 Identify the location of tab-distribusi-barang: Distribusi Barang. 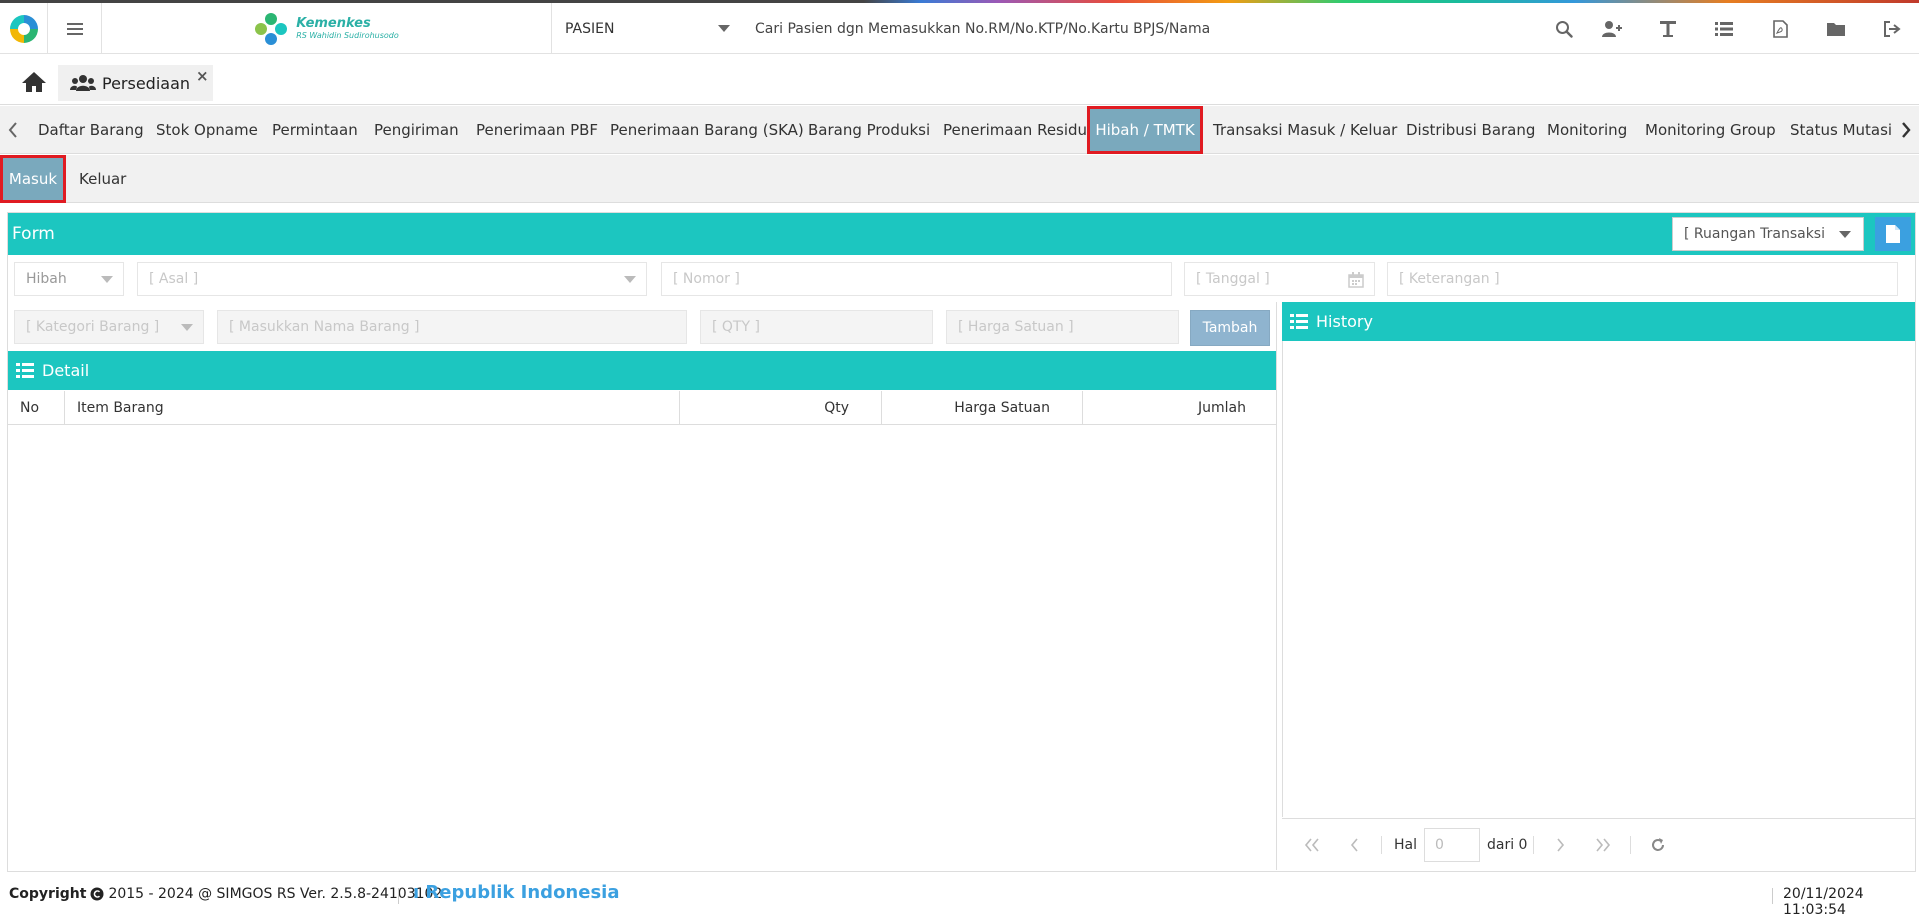
(1470, 130).